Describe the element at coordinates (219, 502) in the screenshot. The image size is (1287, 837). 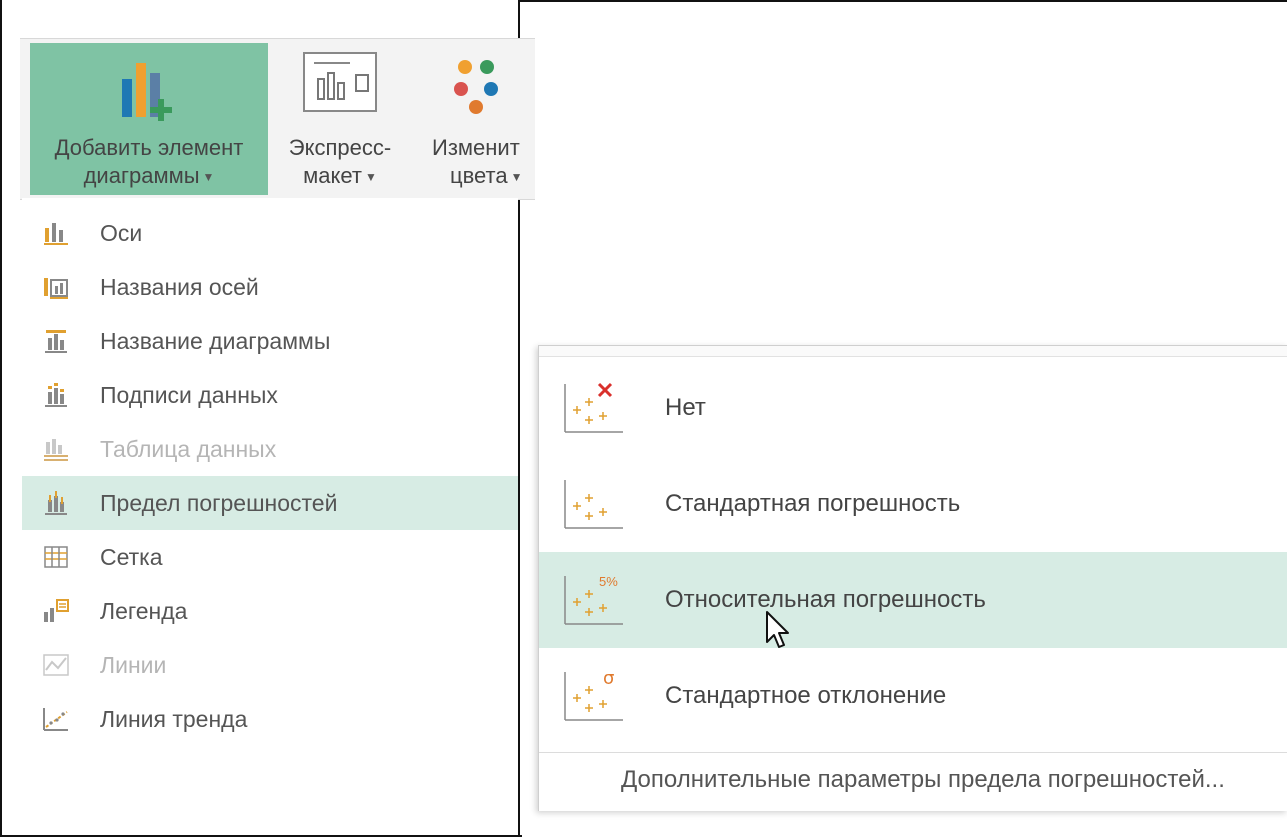
I see `menu-item-label: Предел погрешностей` at that location.